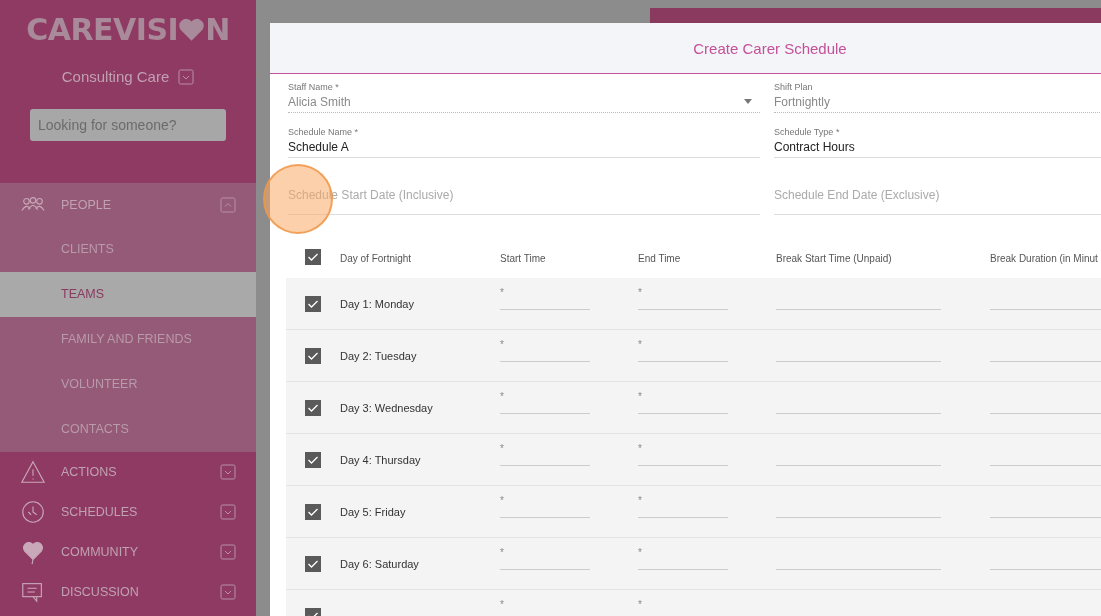 The image size is (1101, 616). What do you see at coordinates (386, 407) in the screenshot?
I see `day-label: Day 3: Wednesday` at bounding box center [386, 407].